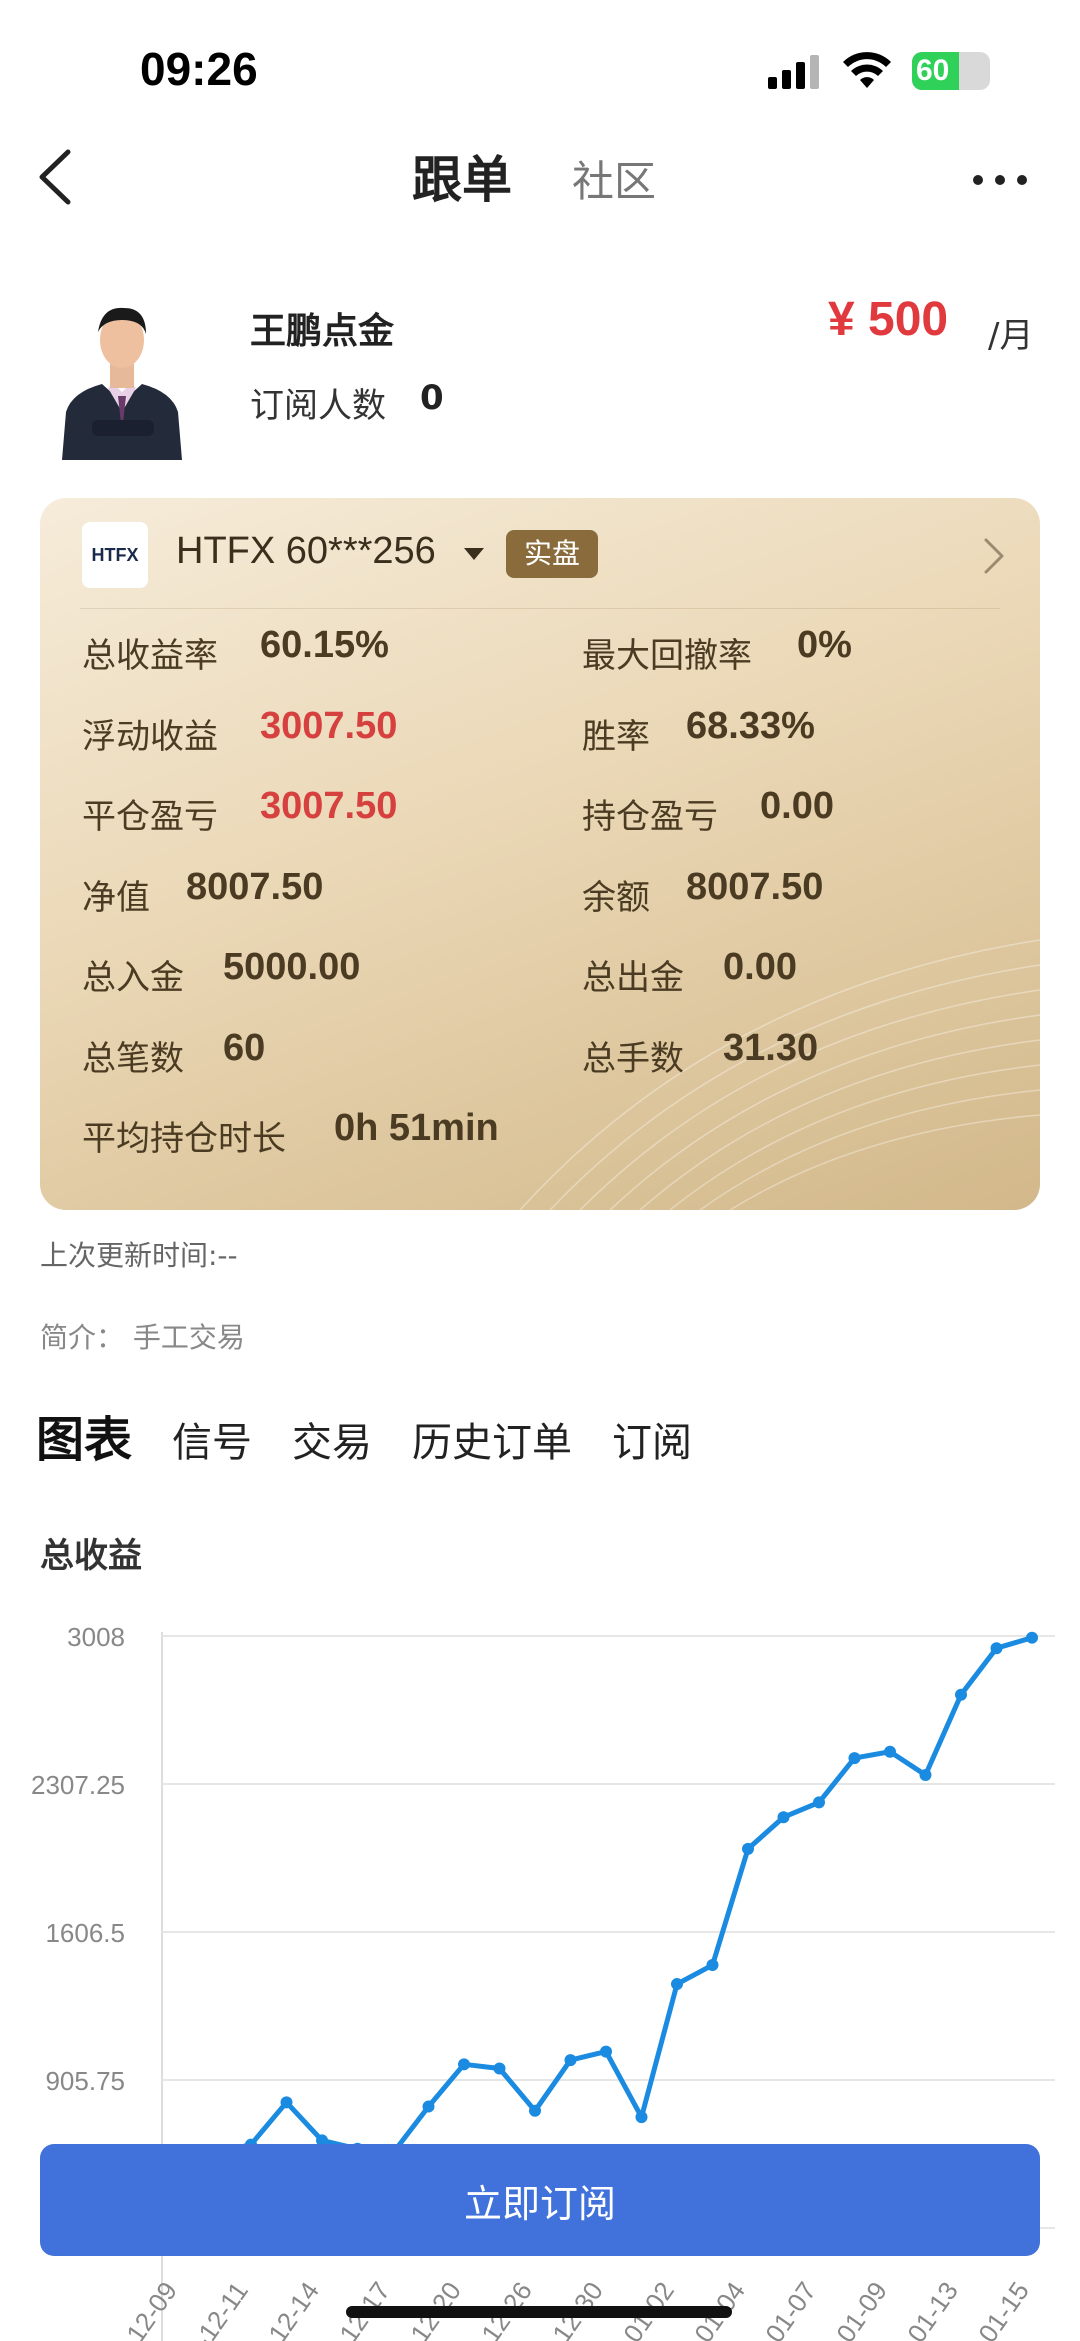  Describe the element at coordinates (780, 1074) in the screenshot. I see `card-wave-decoration` at that location.